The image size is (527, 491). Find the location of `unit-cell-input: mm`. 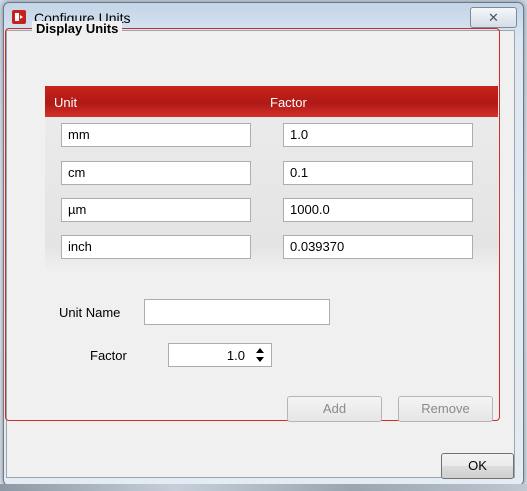

unit-cell-input: mm is located at coordinates (156, 135).